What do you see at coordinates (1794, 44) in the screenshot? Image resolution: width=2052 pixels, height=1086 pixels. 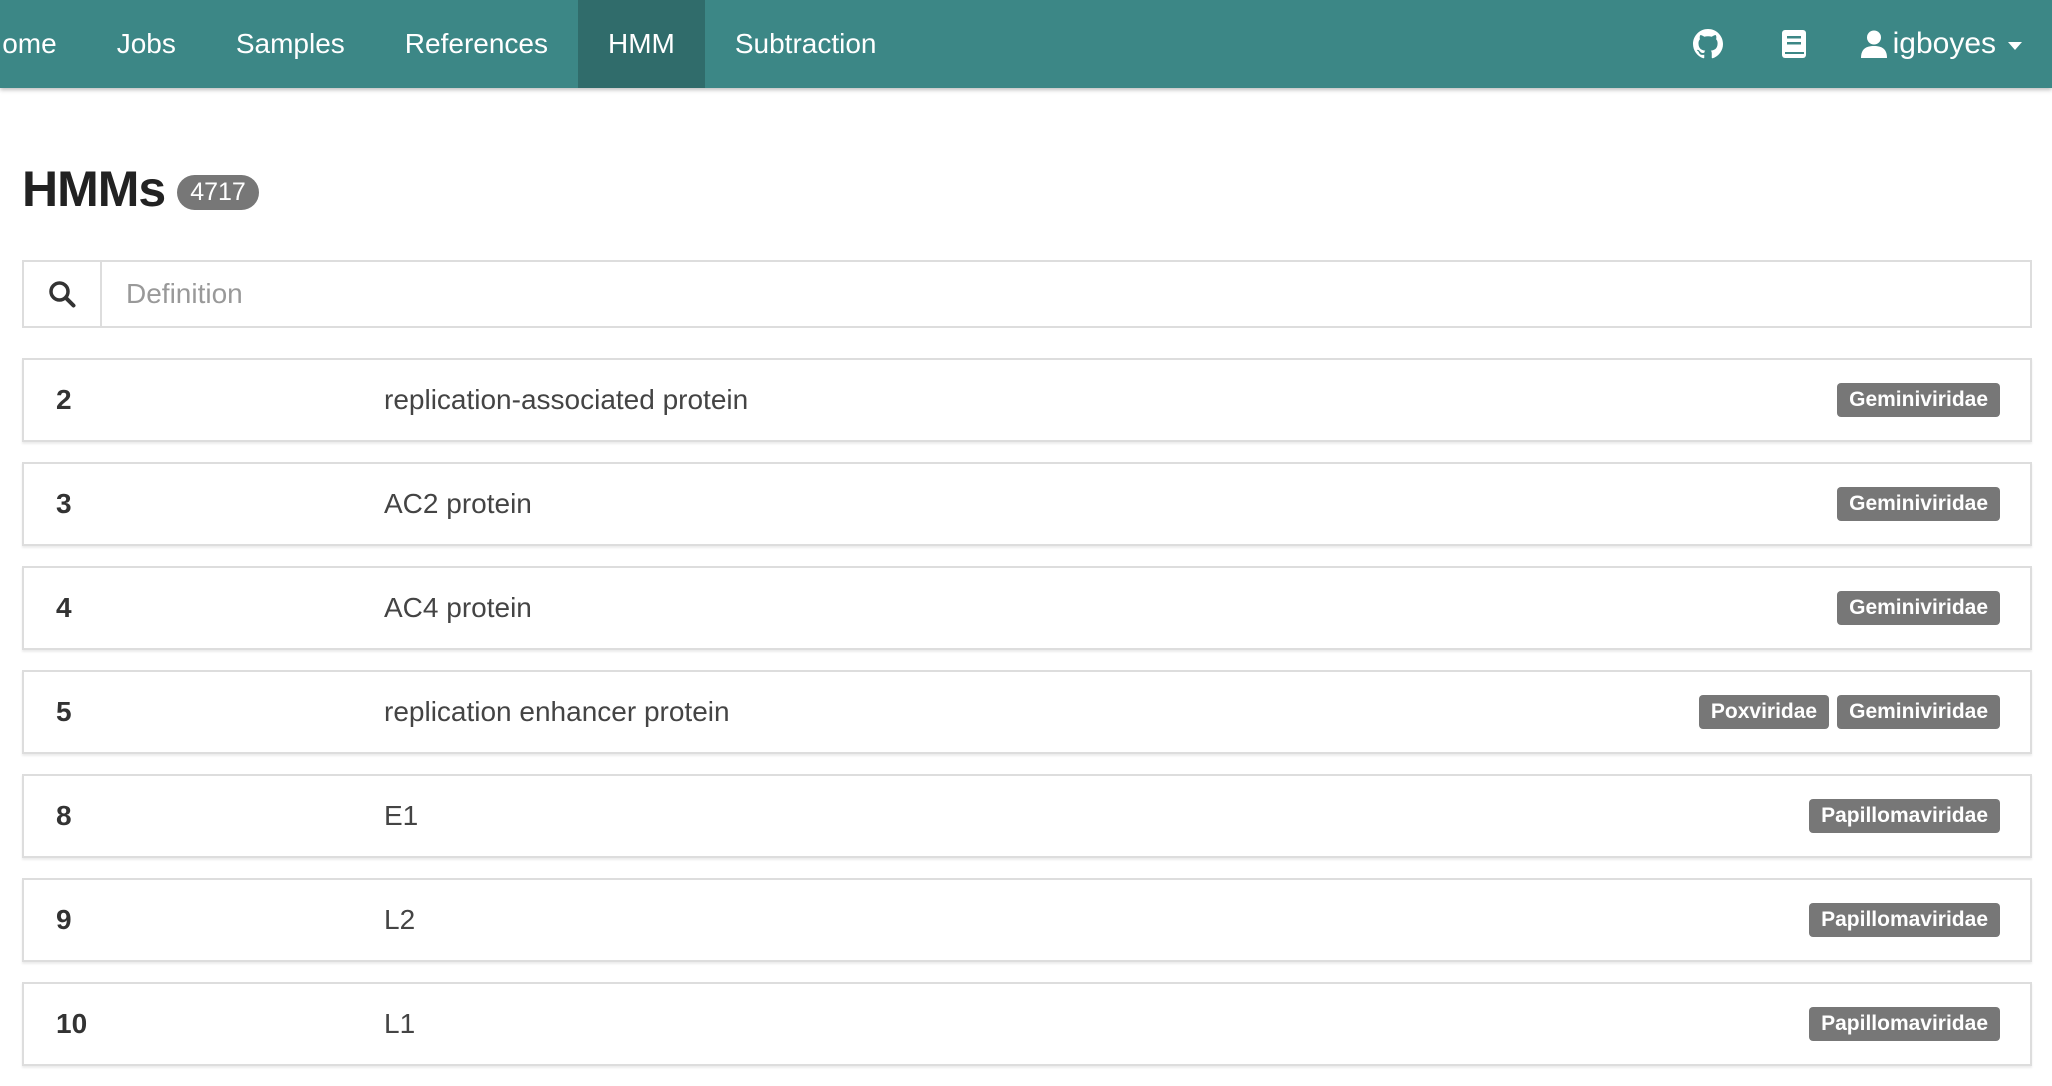 I see `book-icon` at bounding box center [1794, 44].